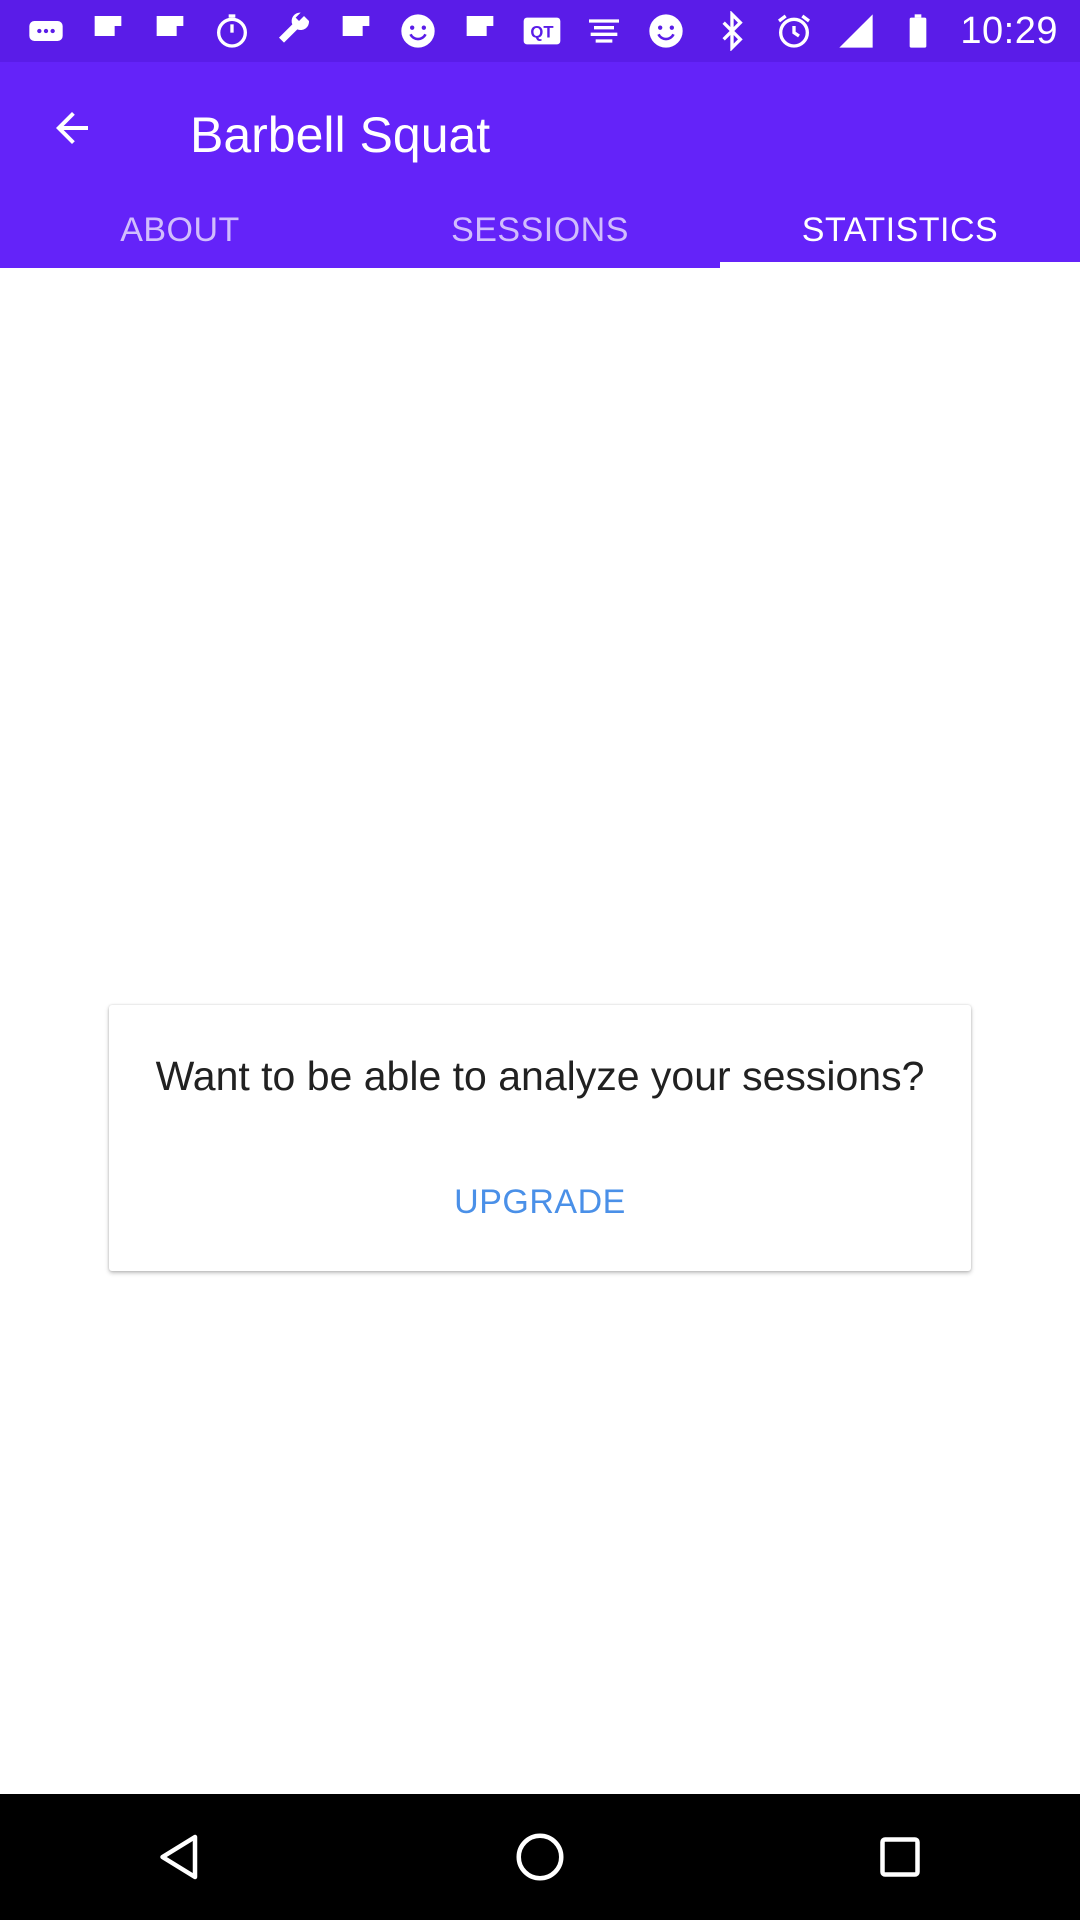 The image size is (1080, 1920). What do you see at coordinates (46, 31) in the screenshot?
I see `message-icon` at bounding box center [46, 31].